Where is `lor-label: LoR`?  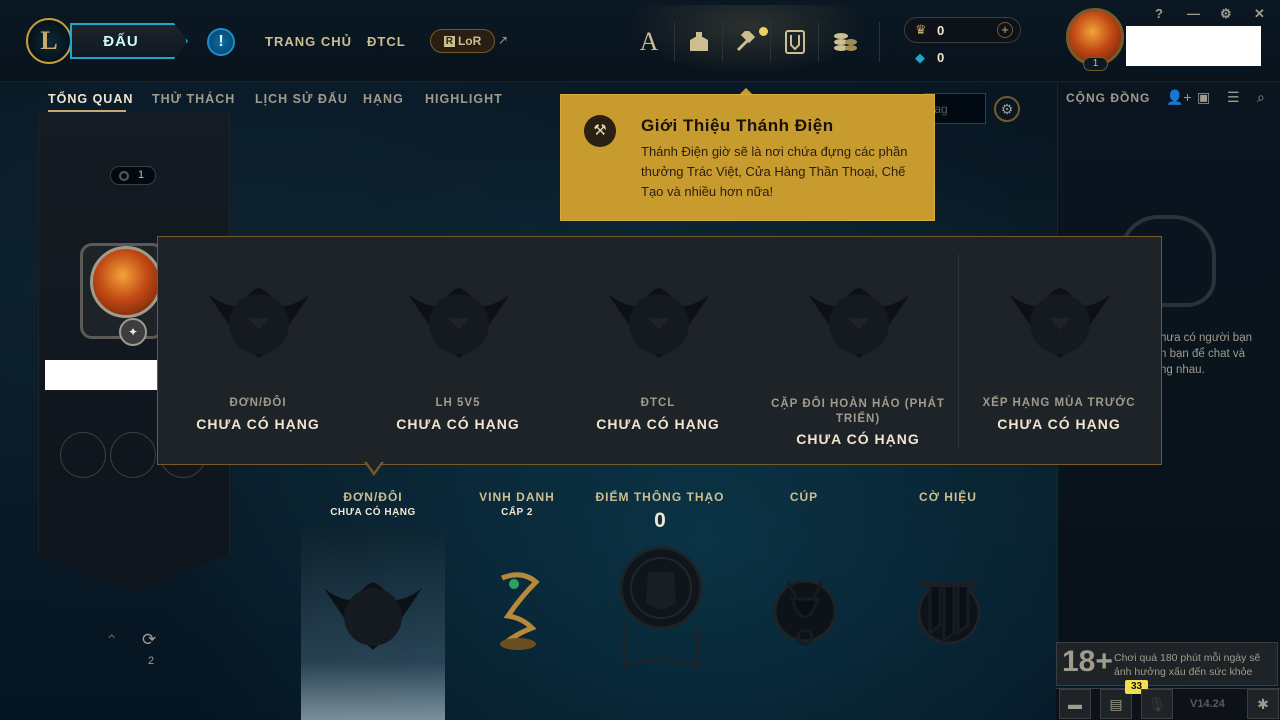
lor-label: LoR is located at coordinates (469, 41).